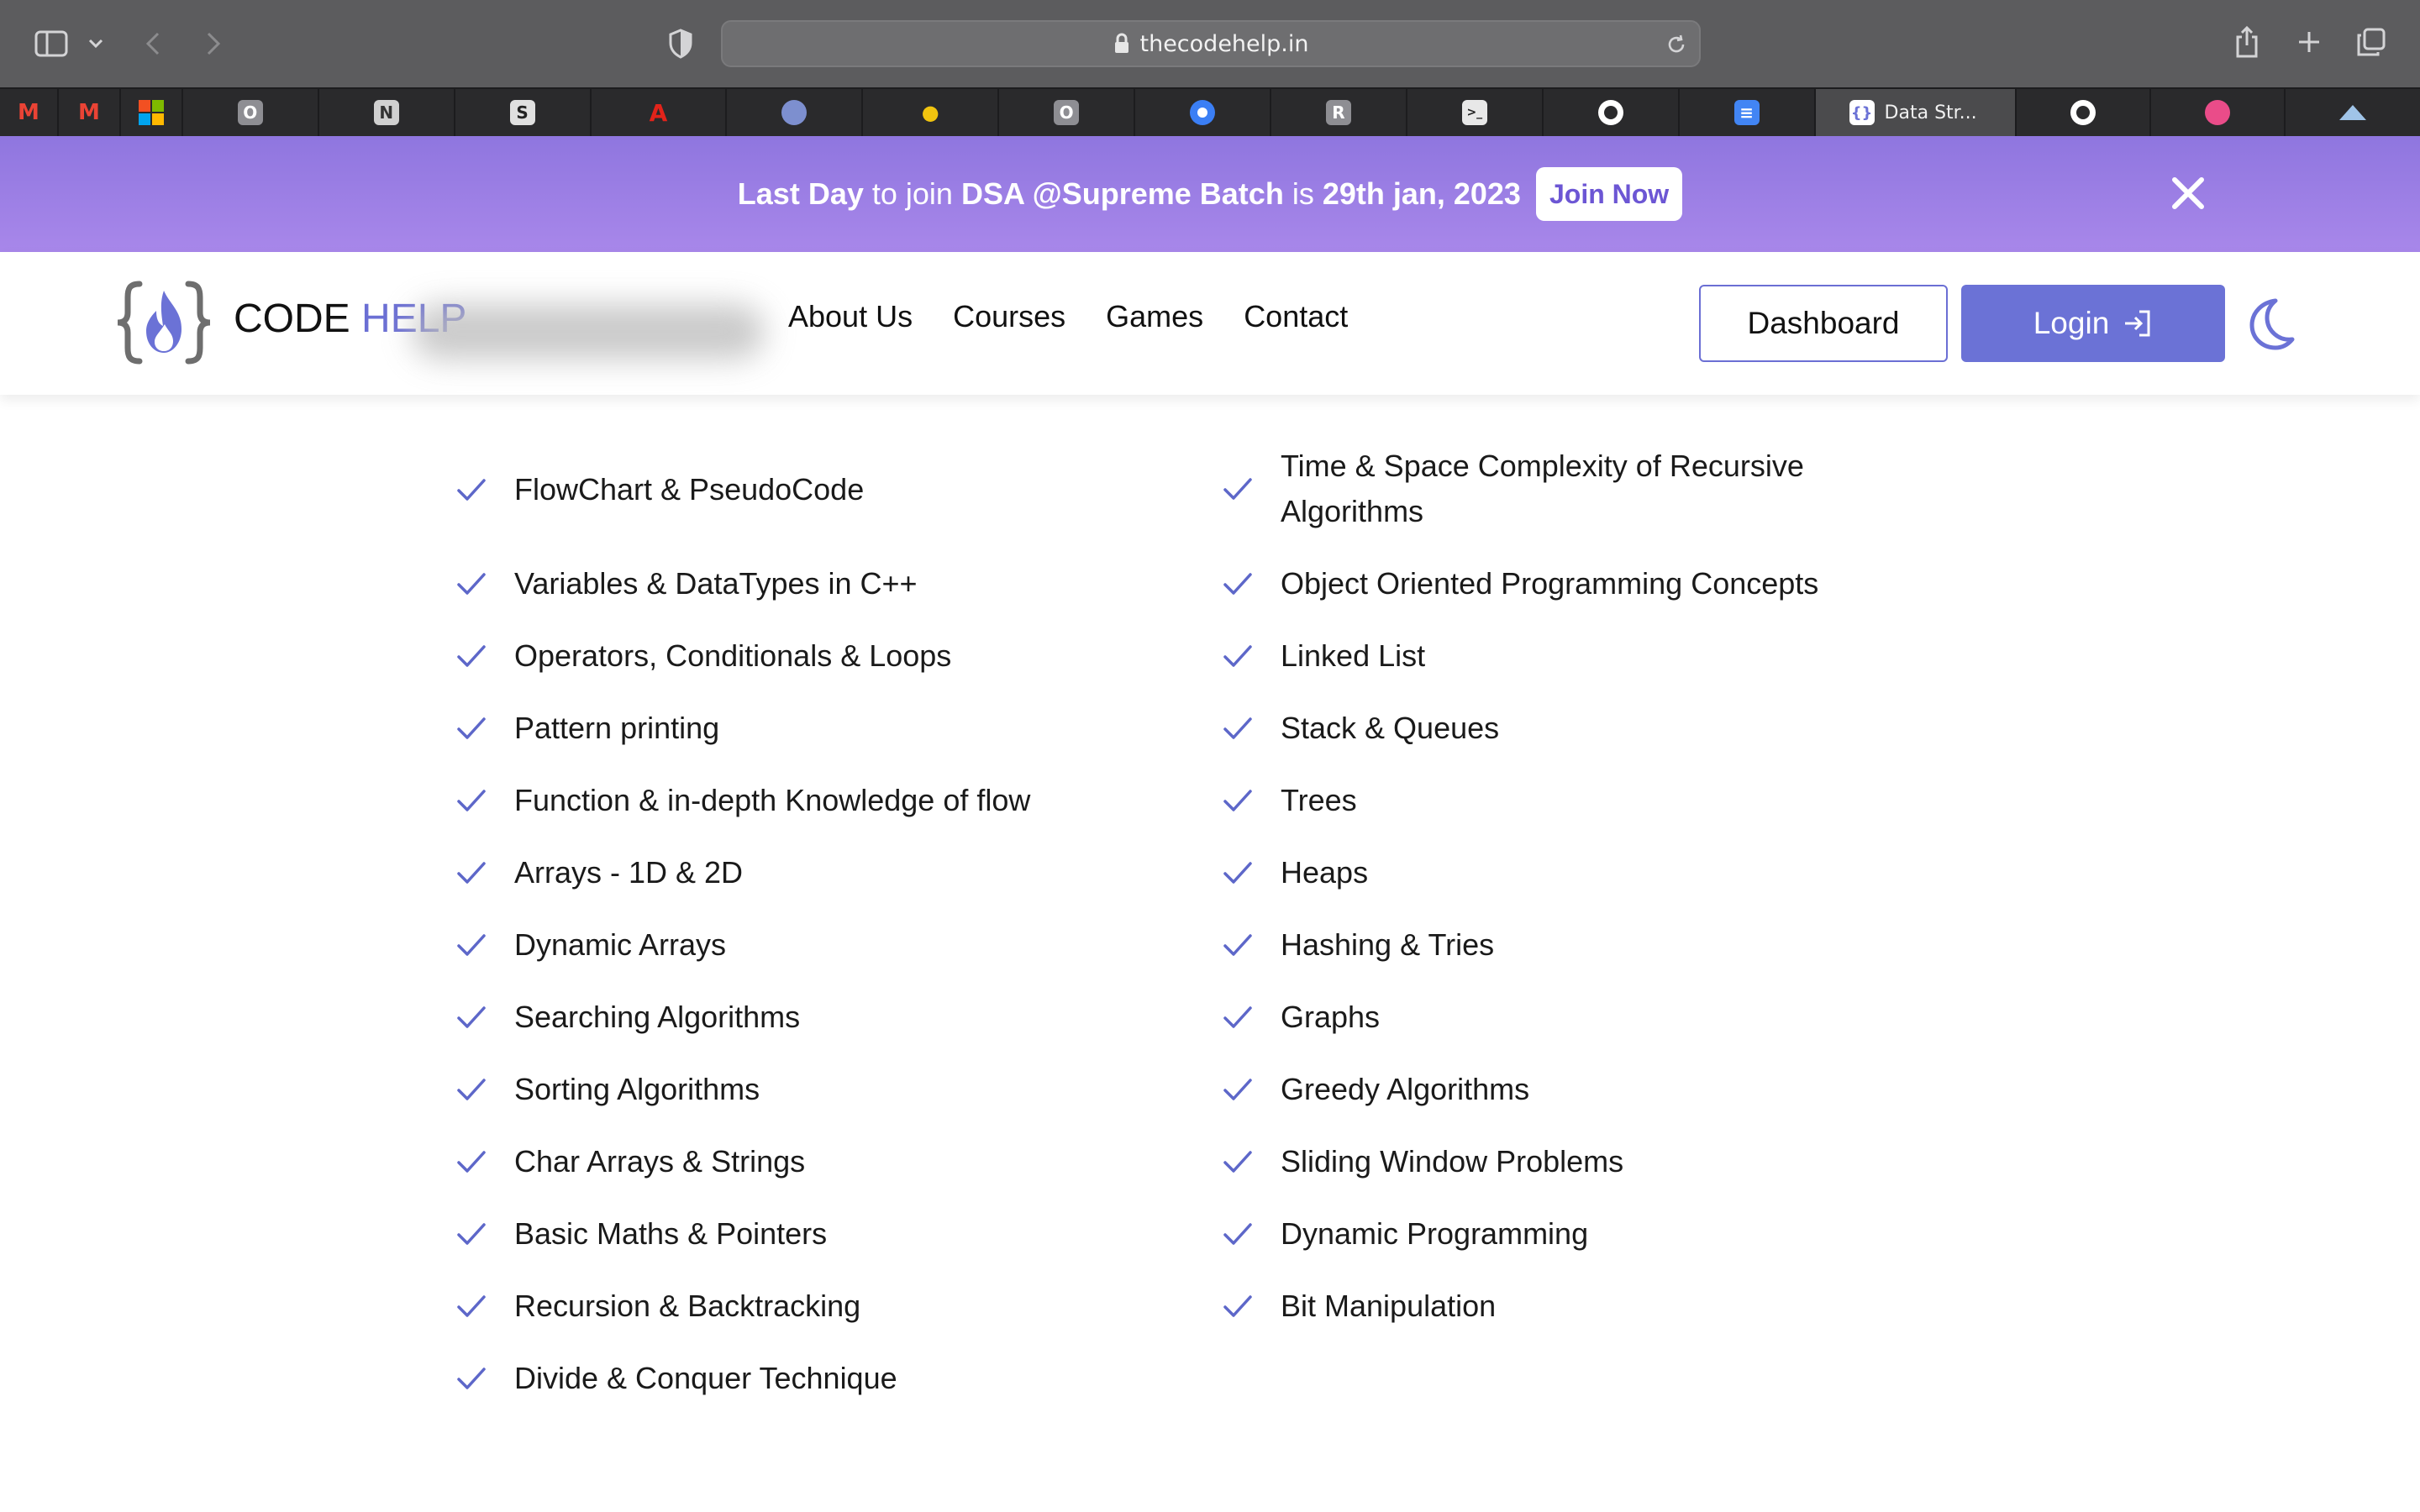  I want to click on tab-9: ●, so click(931, 112).